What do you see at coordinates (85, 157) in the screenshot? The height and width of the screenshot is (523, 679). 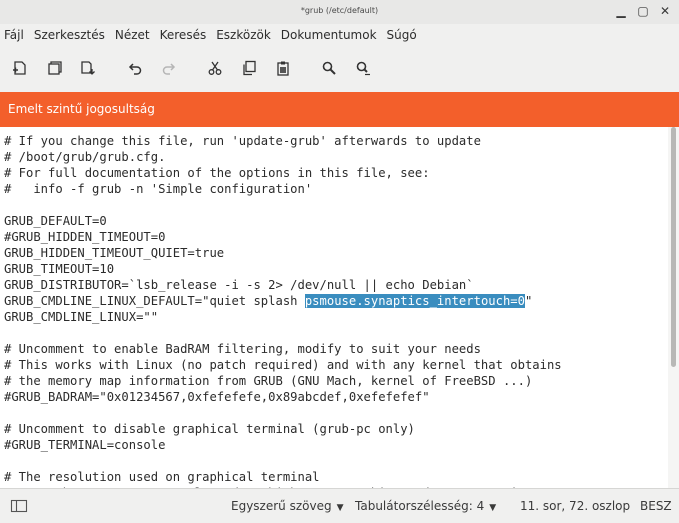 I see `code-line: # /boot/grub/grub.cfg.` at bounding box center [85, 157].